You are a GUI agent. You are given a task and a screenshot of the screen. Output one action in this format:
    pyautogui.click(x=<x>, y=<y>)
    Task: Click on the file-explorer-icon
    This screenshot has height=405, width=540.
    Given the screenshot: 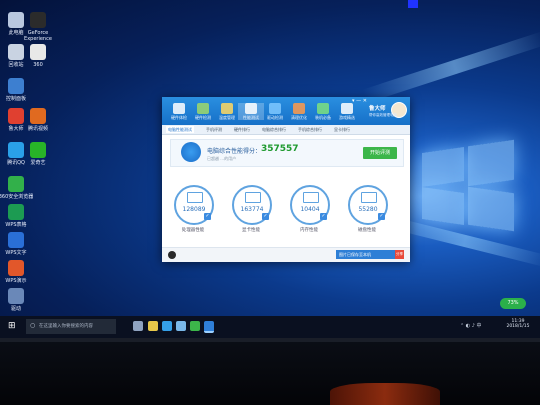 What is the action you would take?
    pyautogui.click(x=153, y=326)
    